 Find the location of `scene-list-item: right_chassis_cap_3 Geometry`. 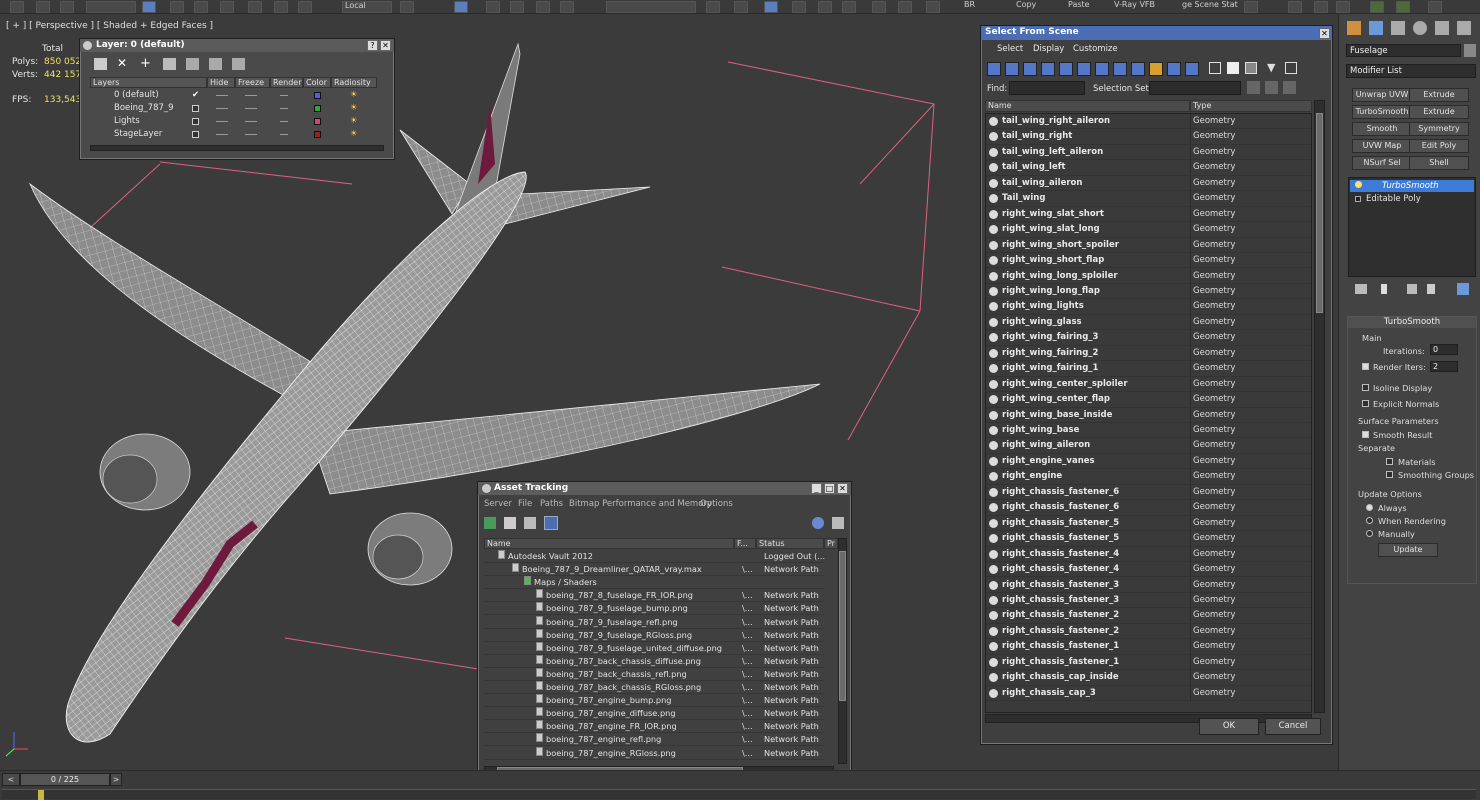

scene-list-item: right_chassis_cap_3 Geometry is located at coordinates (1148, 693).